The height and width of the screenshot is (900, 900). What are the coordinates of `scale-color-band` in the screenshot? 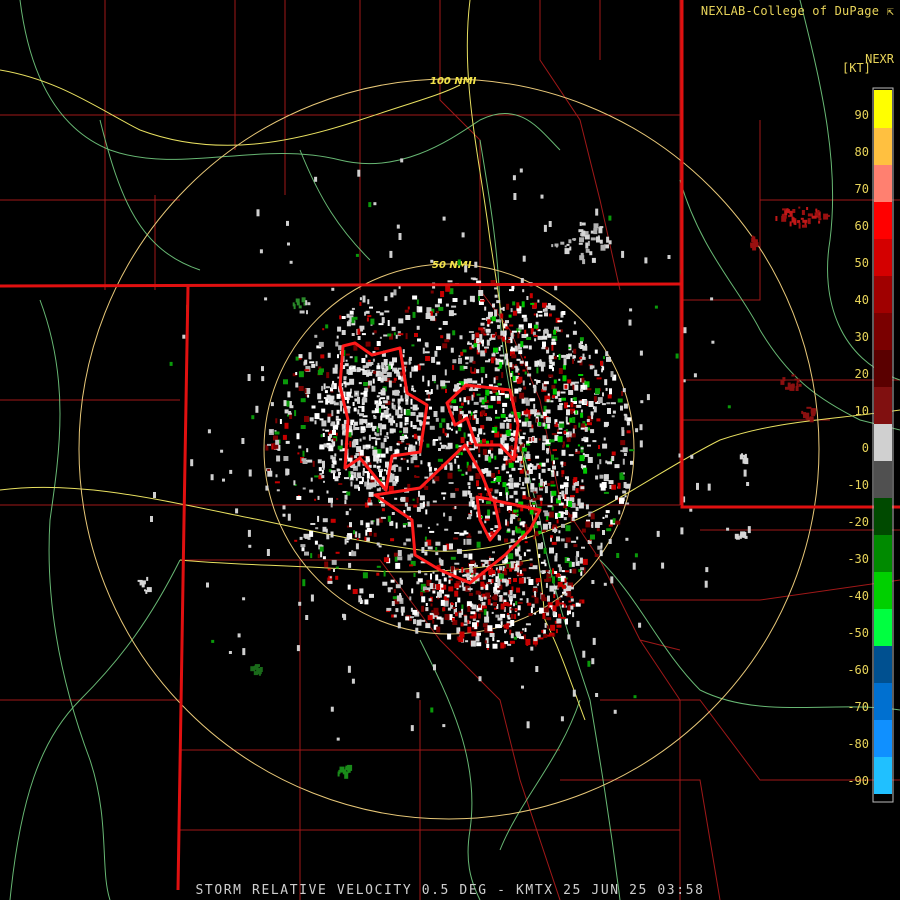 It's located at (883, 146).